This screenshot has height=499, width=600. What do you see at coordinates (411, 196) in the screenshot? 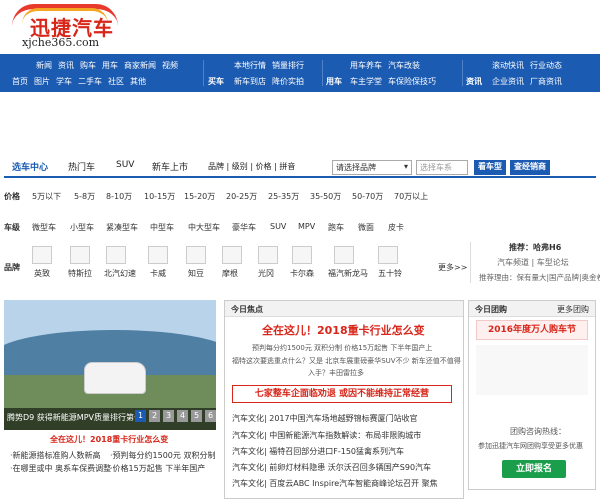
I see `price-option: 70万以上` at bounding box center [411, 196].